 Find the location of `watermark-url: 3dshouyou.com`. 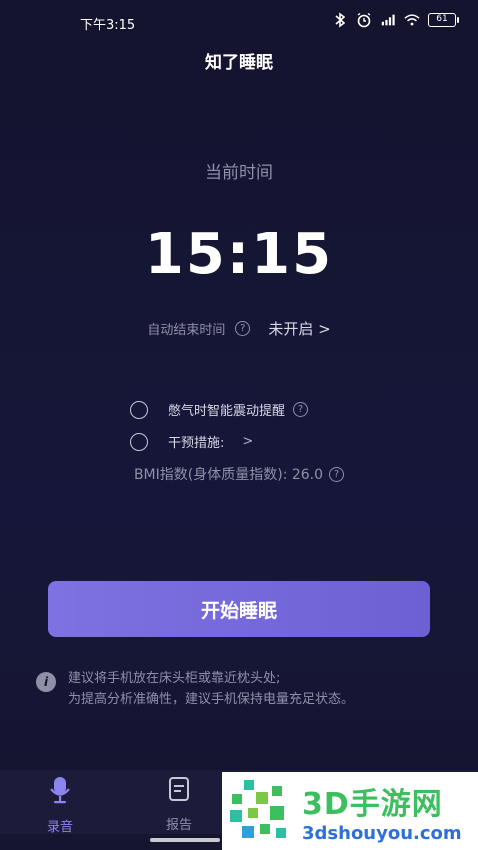

watermark-url: 3dshouyou.com is located at coordinates (382, 833).